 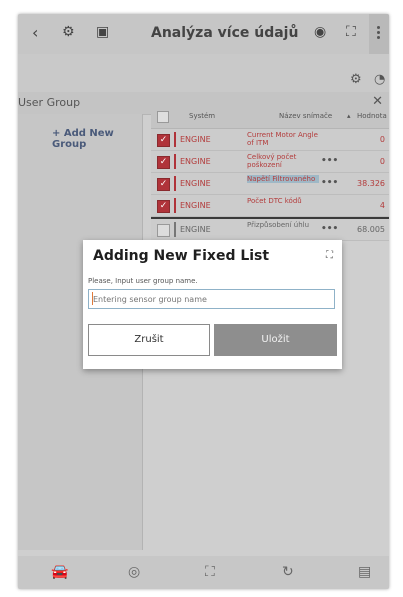 What do you see at coordinates (49, 102) in the screenshot?
I see `user-group-label: User Group` at bounding box center [49, 102].